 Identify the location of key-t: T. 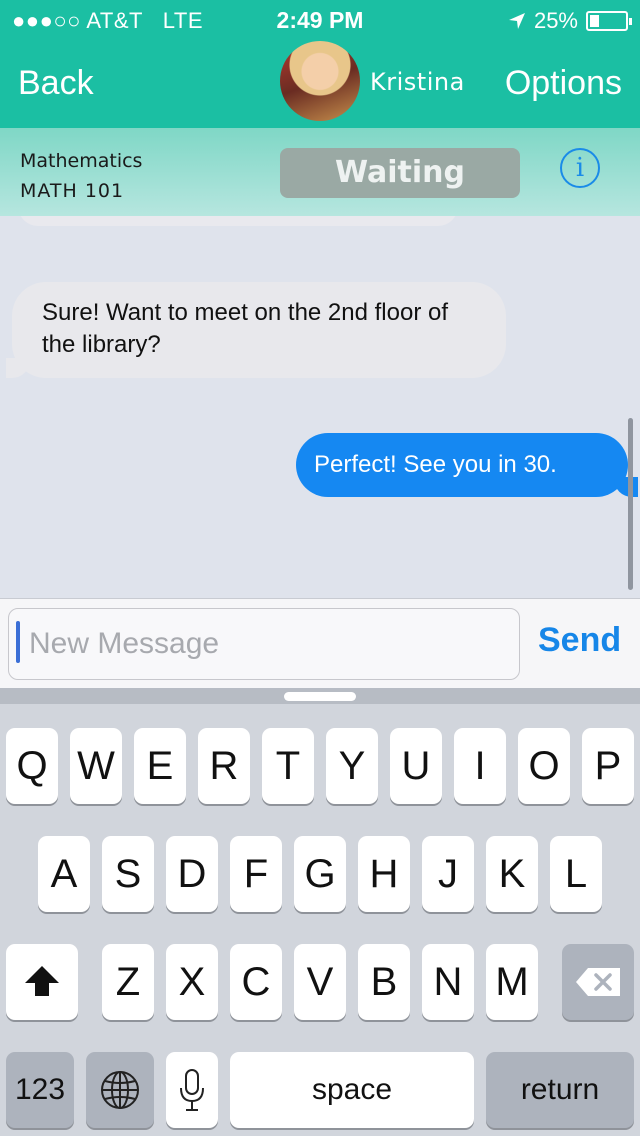
(288, 766).